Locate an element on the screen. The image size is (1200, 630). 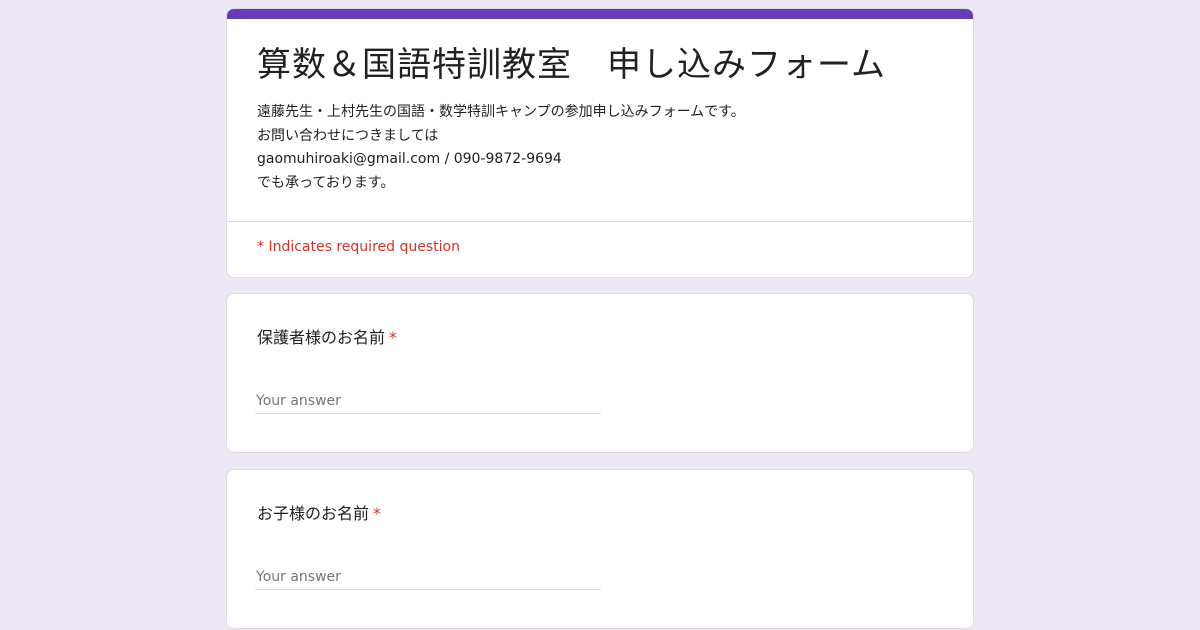
description-line: お問い合わせにつきましては is located at coordinates (348, 135).